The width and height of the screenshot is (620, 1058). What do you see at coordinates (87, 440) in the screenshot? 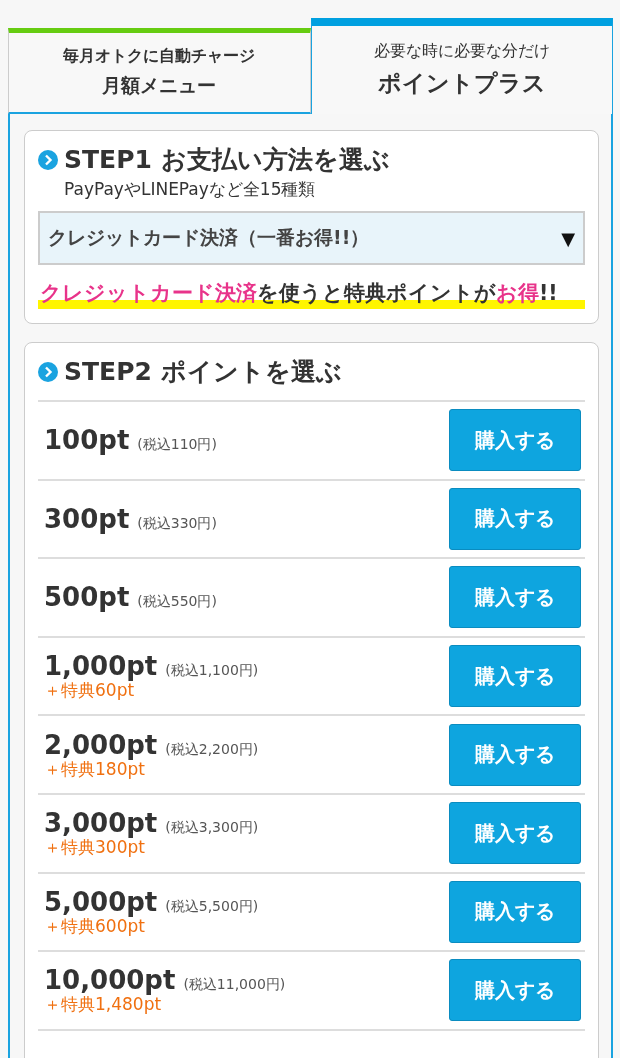
I see `points-amount: 100pt` at bounding box center [87, 440].